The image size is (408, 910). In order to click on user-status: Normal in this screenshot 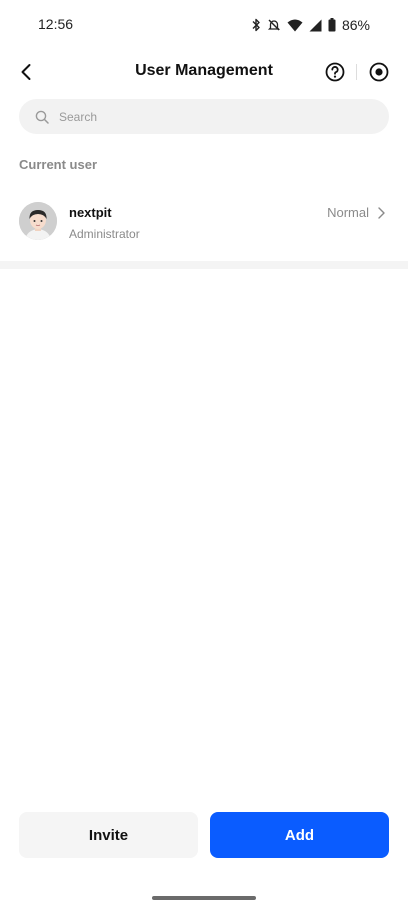, I will do `click(348, 212)`.